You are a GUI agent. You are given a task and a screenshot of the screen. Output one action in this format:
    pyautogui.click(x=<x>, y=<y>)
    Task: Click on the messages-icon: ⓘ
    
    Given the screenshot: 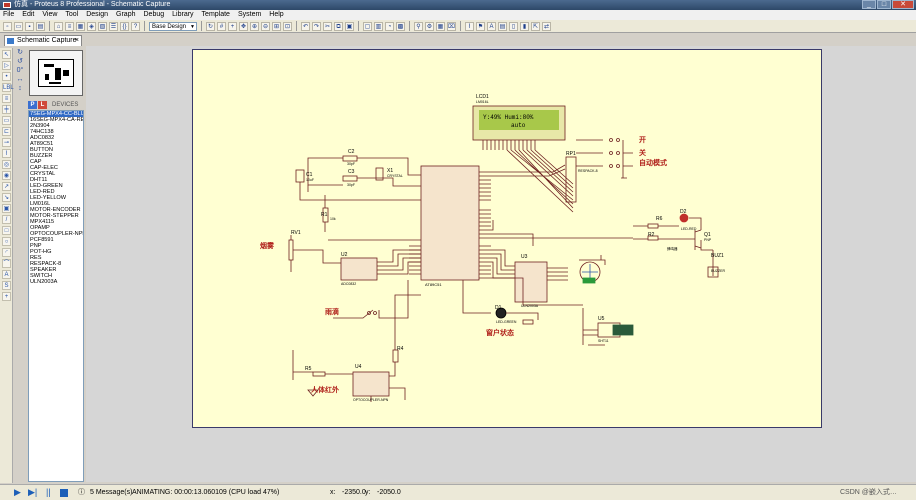 What is the action you would take?
    pyautogui.click(x=81, y=493)
    